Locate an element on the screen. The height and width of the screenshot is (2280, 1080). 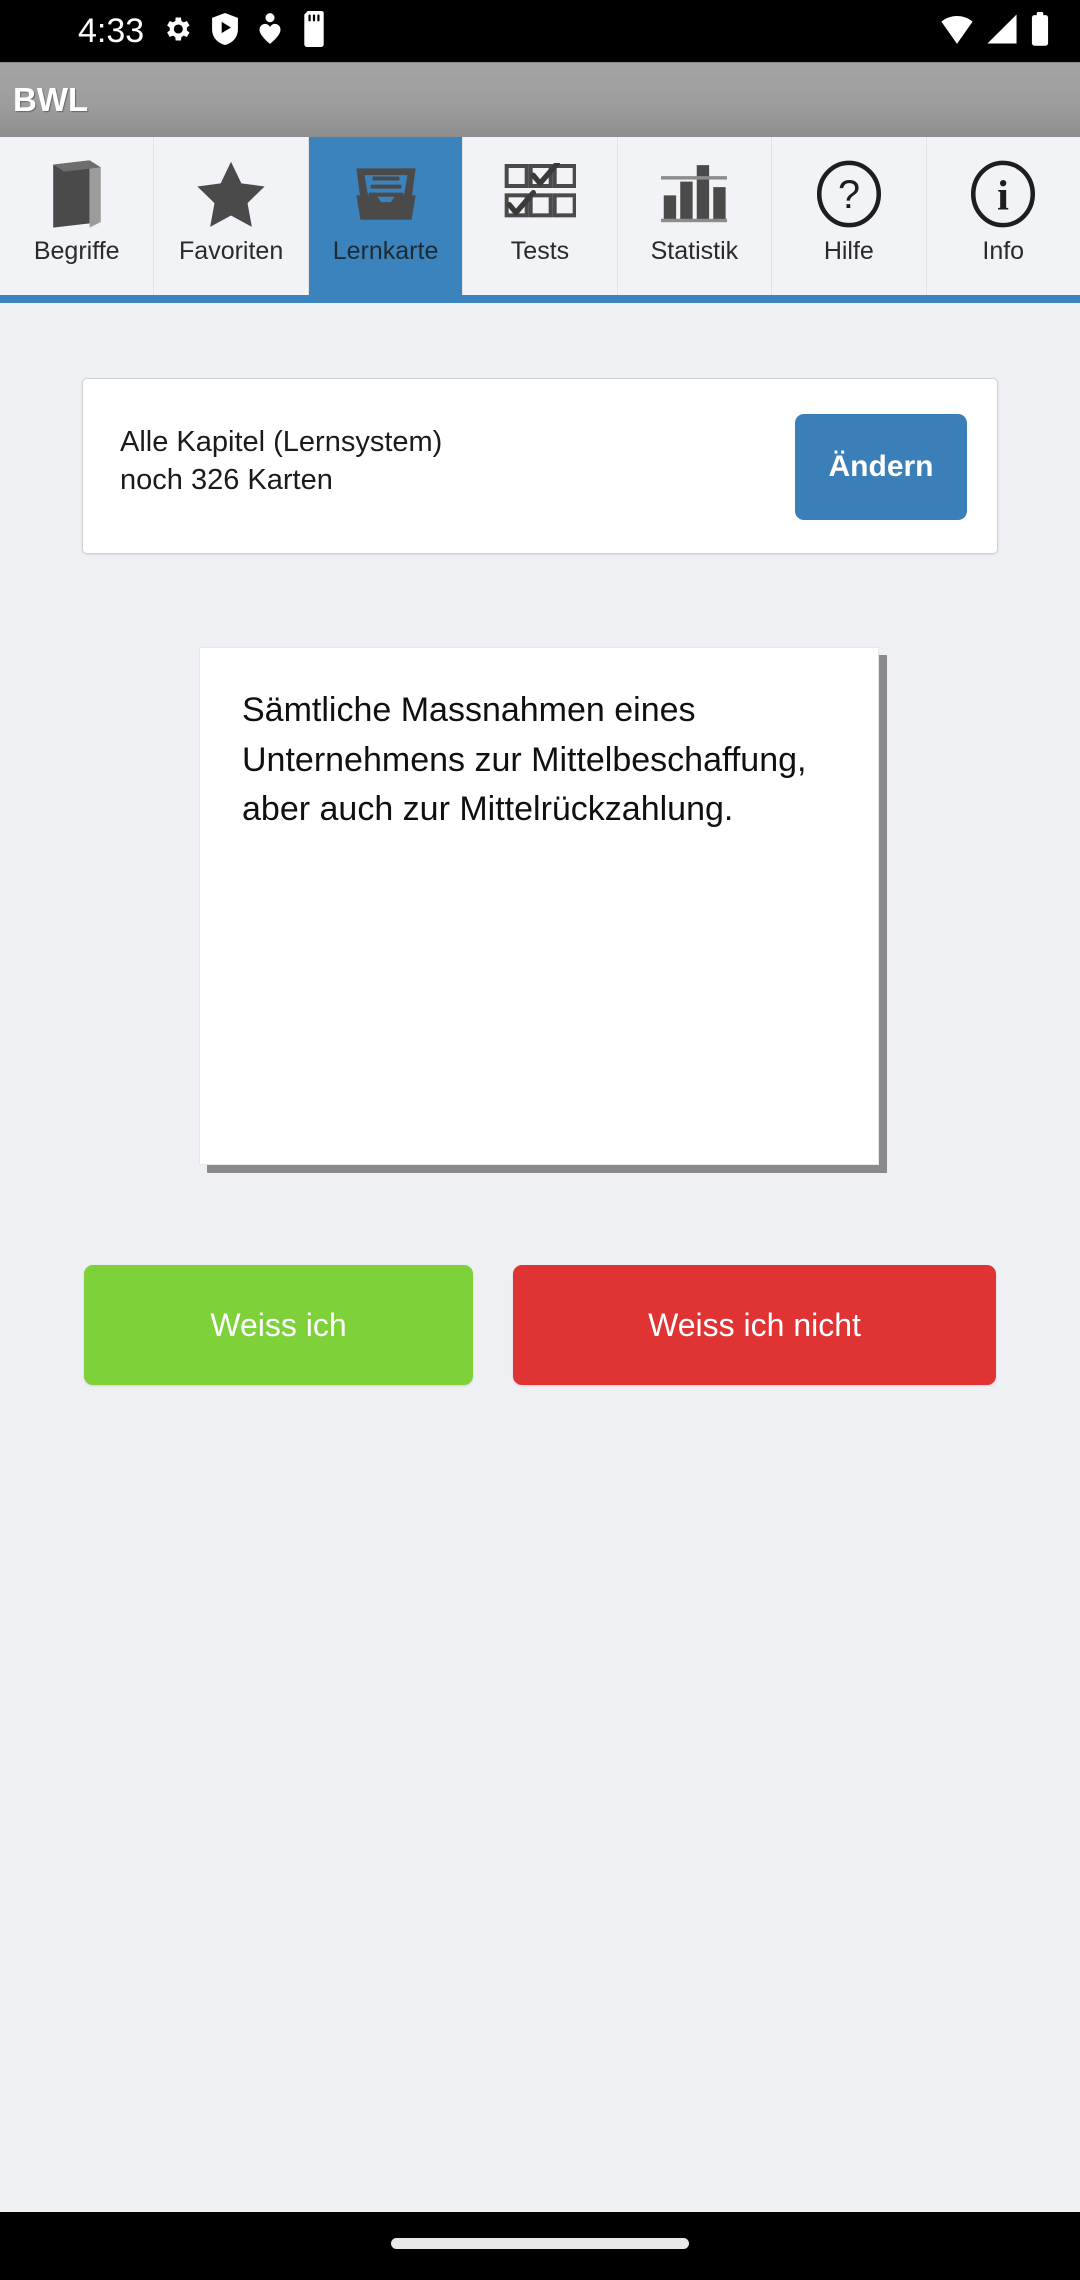
bar-chart-icon is located at coordinates (694, 194).